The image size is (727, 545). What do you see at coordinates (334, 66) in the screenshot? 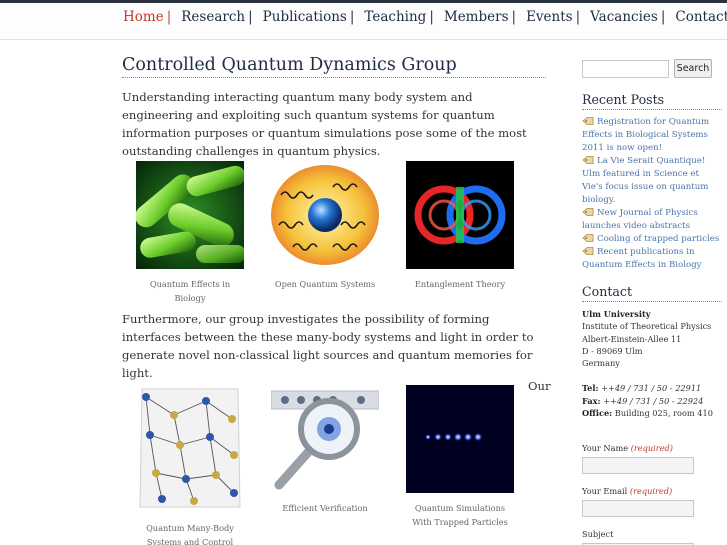
I see `page-title: Controlled Quantum Dynamics Group` at bounding box center [334, 66].